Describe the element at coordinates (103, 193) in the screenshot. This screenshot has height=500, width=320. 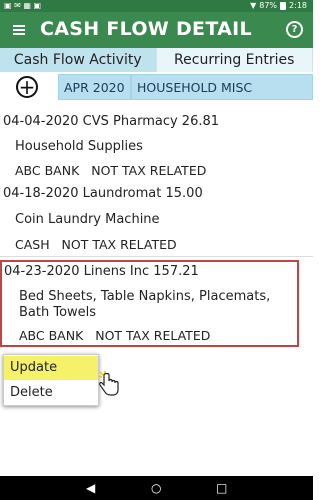
I see `entry-header: 04-18-2020 Laundromat 15.00` at that location.